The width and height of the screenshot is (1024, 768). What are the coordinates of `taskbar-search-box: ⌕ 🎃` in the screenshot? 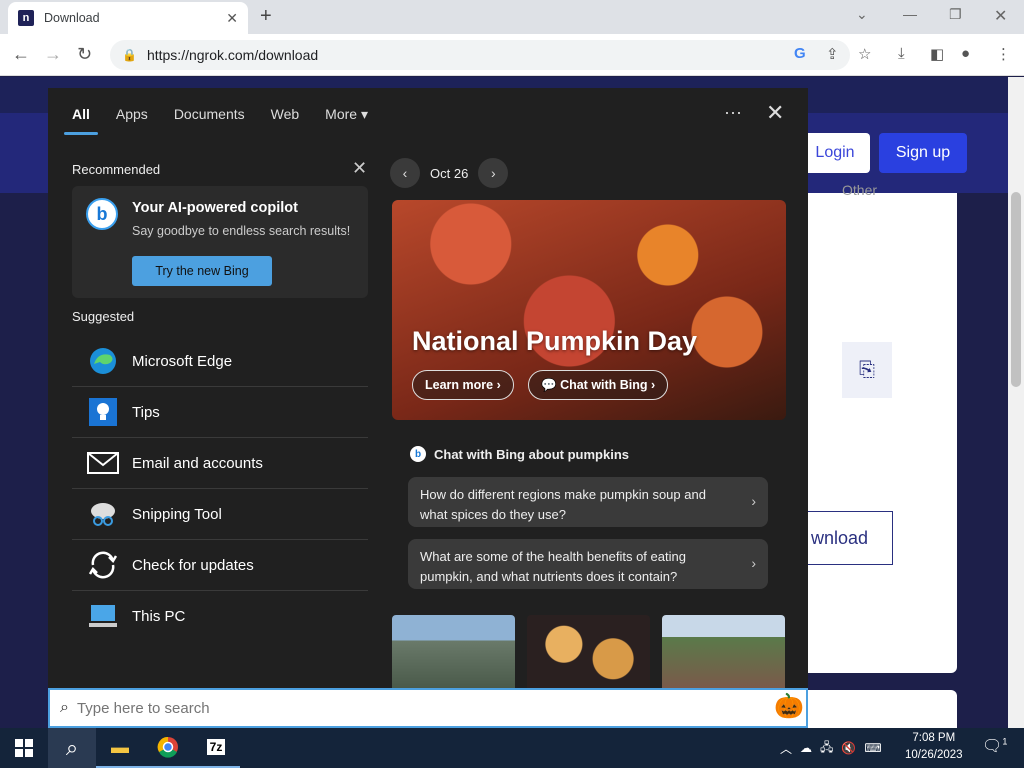 It's located at (428, 708).